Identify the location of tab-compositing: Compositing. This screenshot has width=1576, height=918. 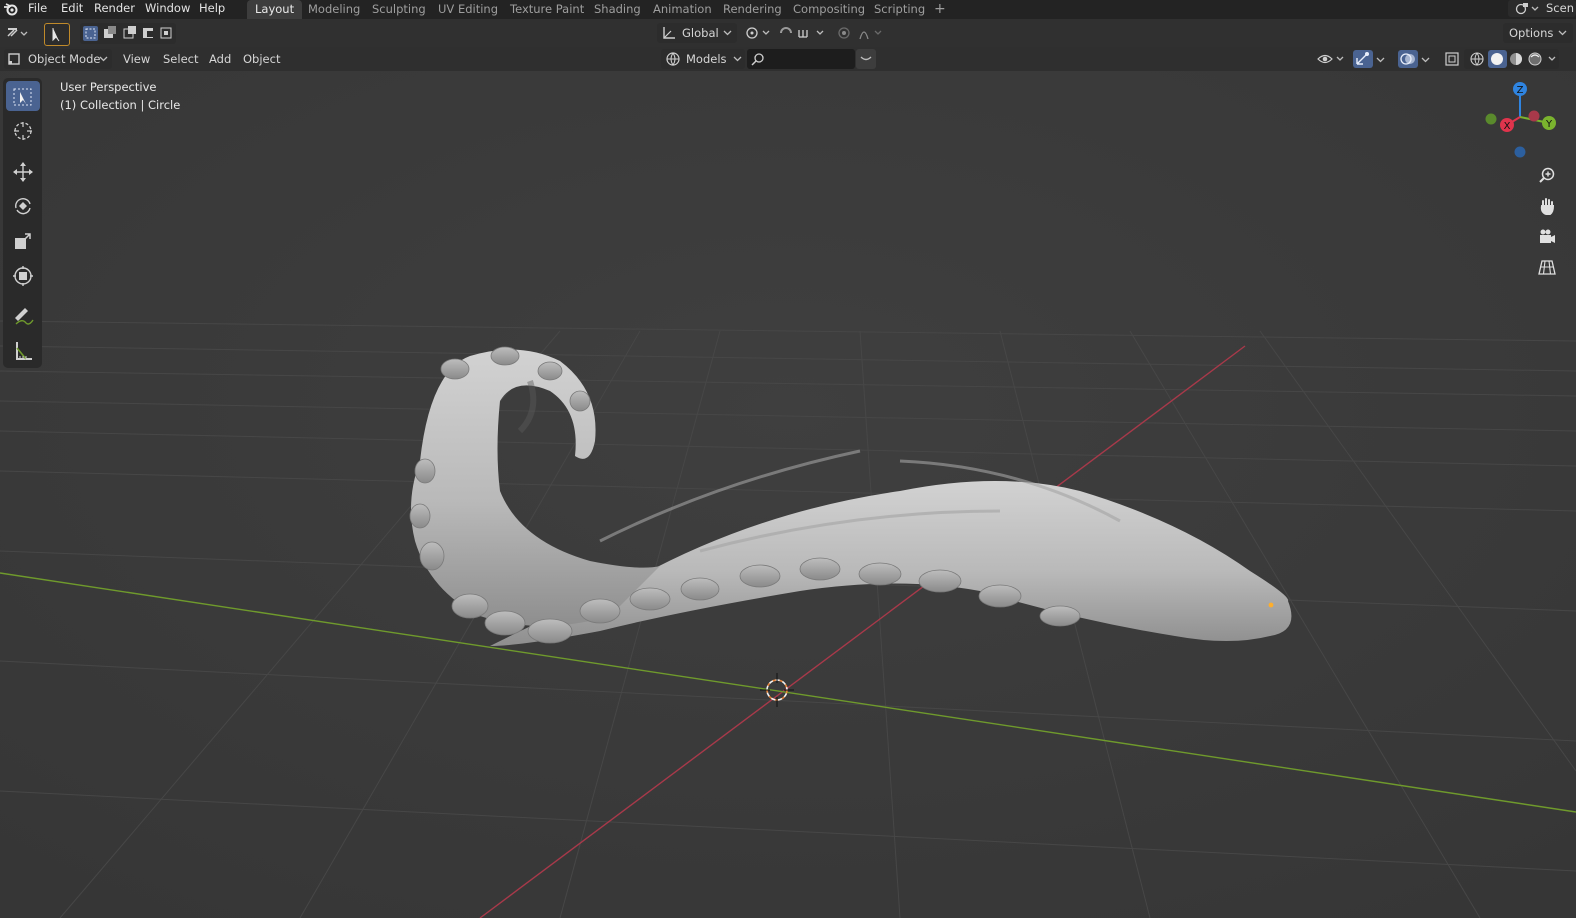
(829, 9).